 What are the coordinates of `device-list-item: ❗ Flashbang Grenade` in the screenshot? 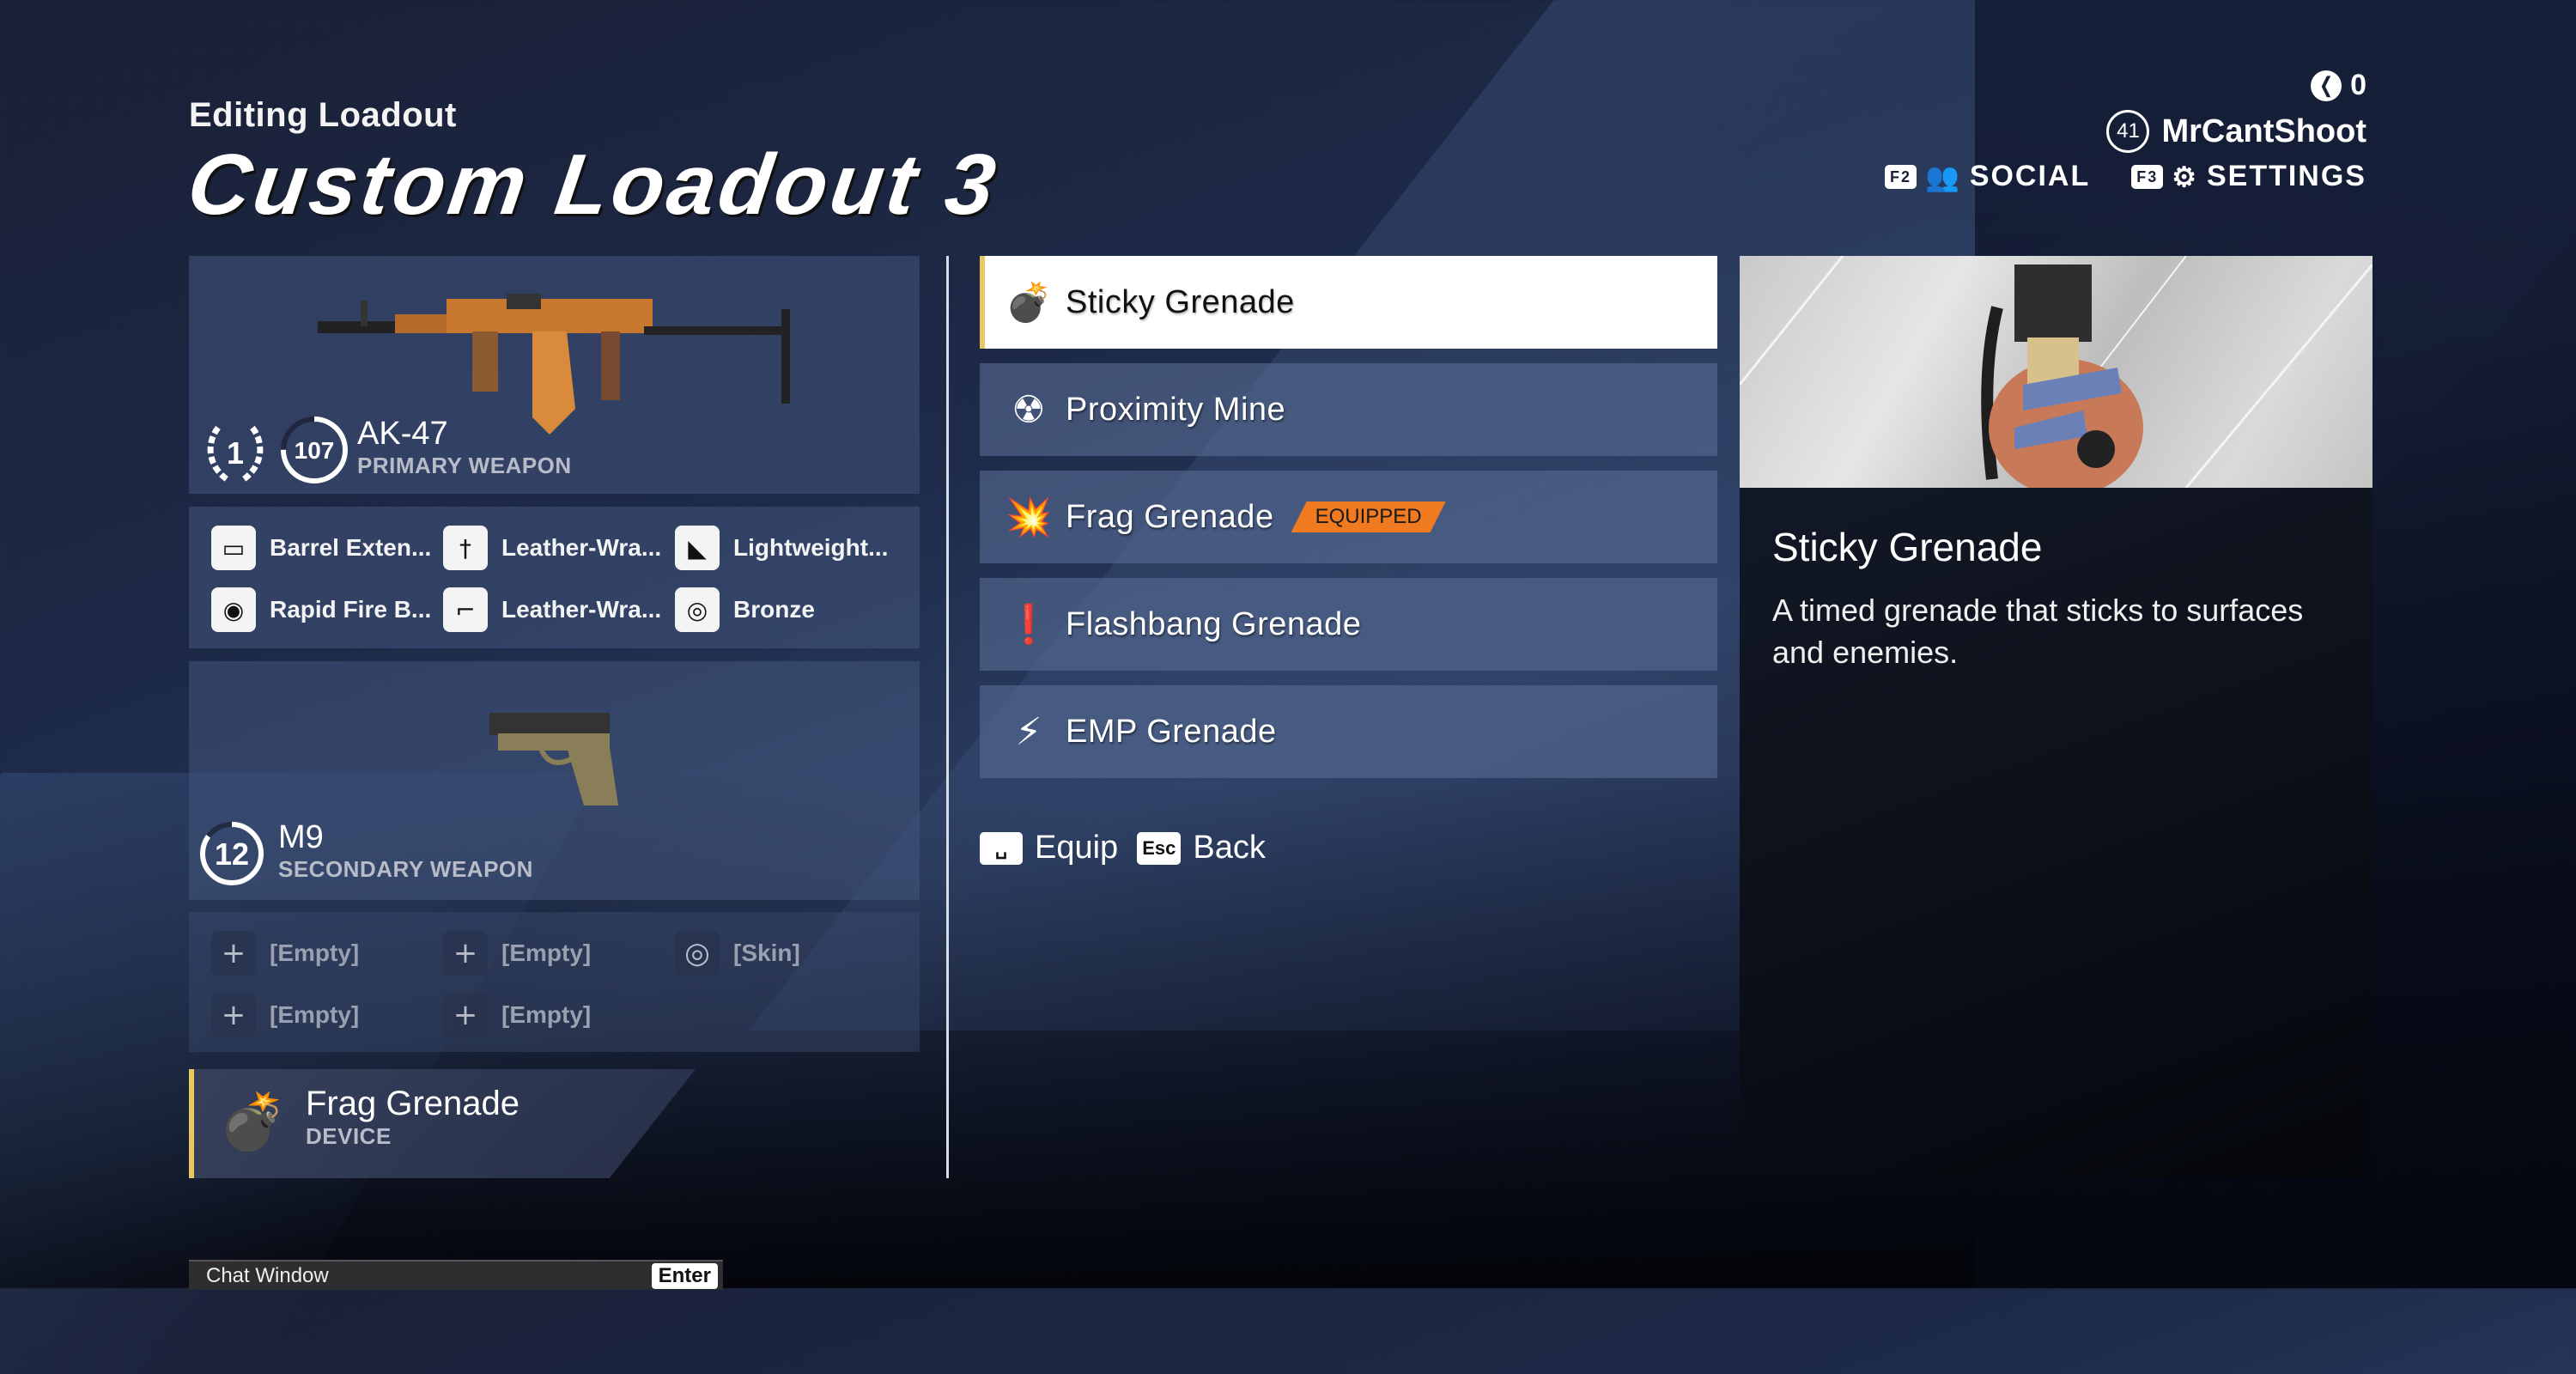 It's located at (1349, 624).